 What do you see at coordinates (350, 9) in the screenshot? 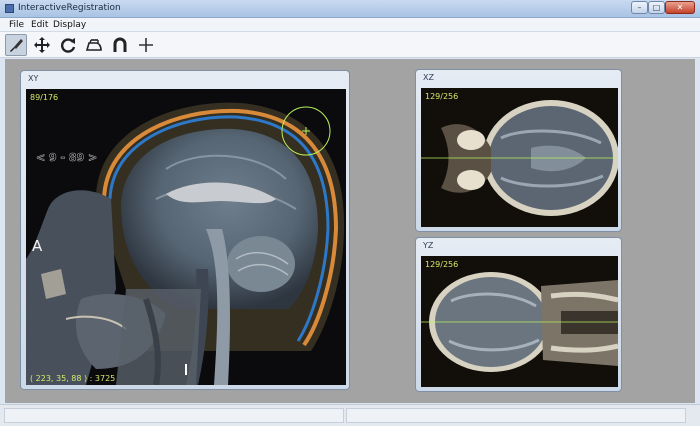
I see `title-bar: InteractiveRegistration – □ ✕` at bounding box center [350, 9].